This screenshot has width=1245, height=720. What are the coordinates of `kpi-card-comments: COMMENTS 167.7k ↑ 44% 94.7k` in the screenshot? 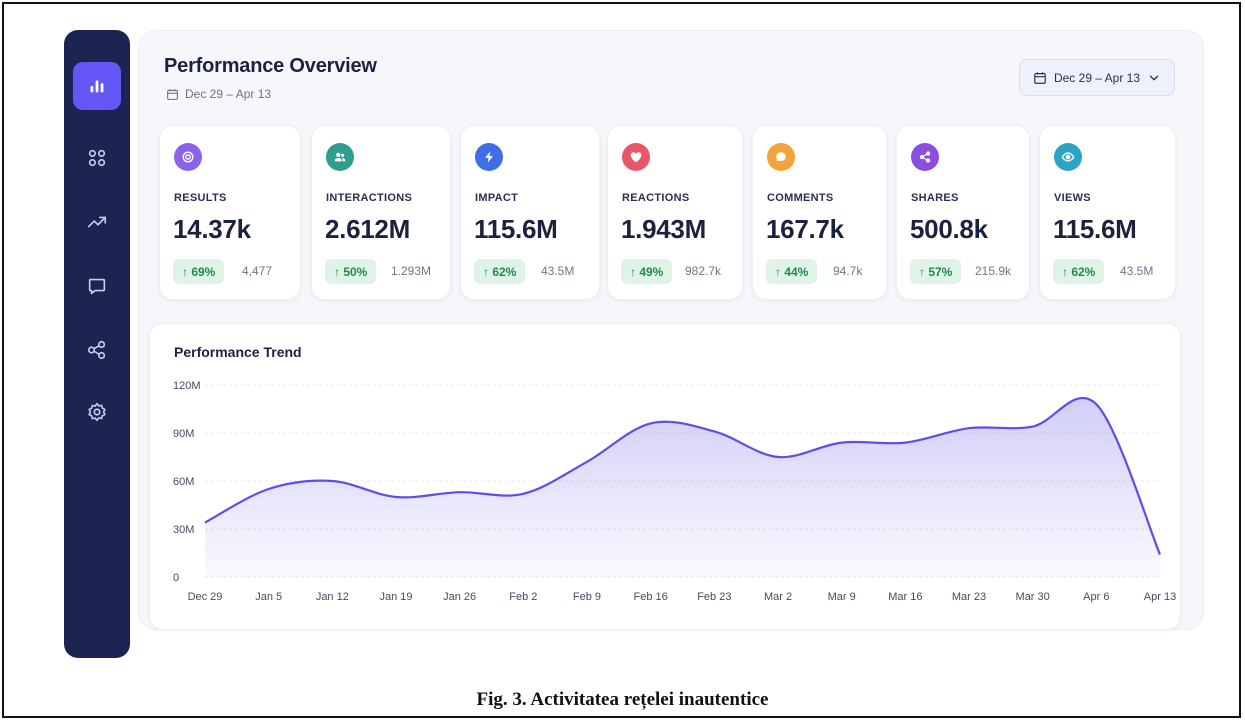 It's located at (819, 212).